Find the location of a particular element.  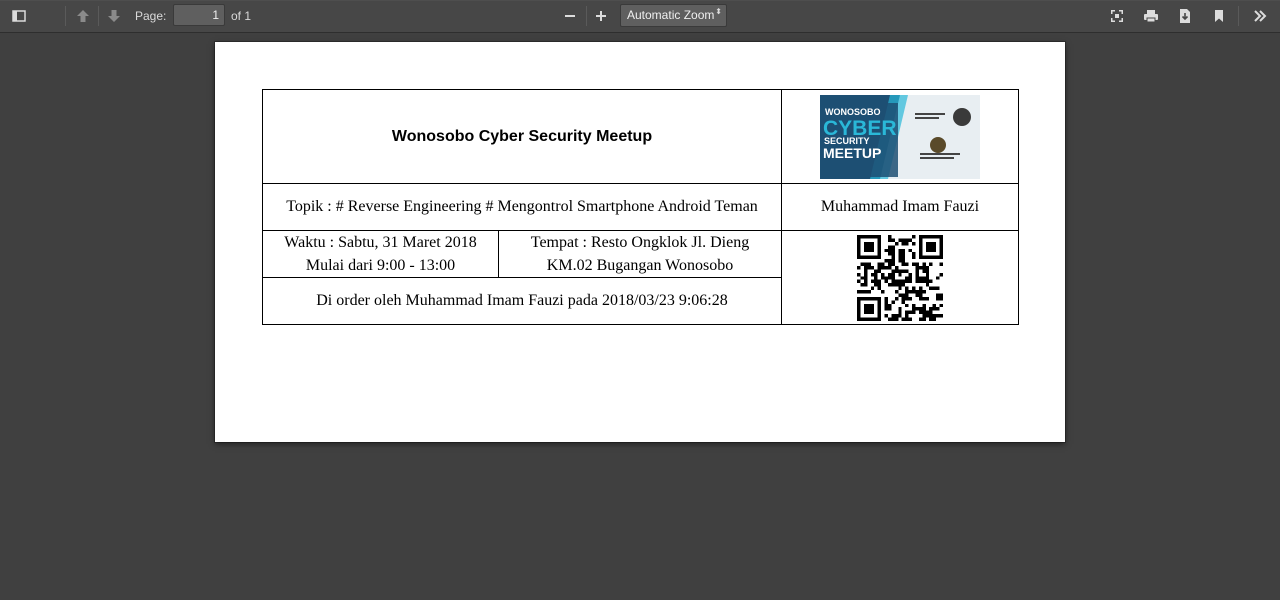

qr-code-image is located at coordinates (900, 277).